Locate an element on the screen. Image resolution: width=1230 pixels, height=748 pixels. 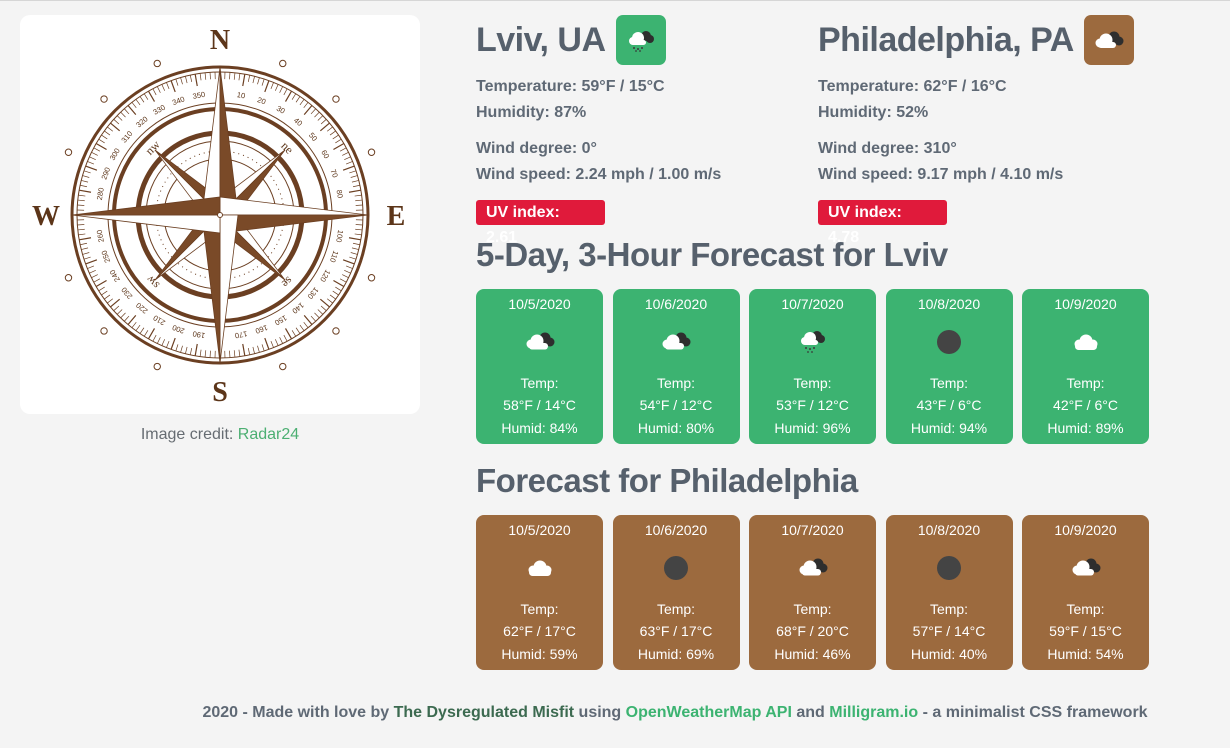
compass-degree-label: 50 is located at coordinates (313, 137).